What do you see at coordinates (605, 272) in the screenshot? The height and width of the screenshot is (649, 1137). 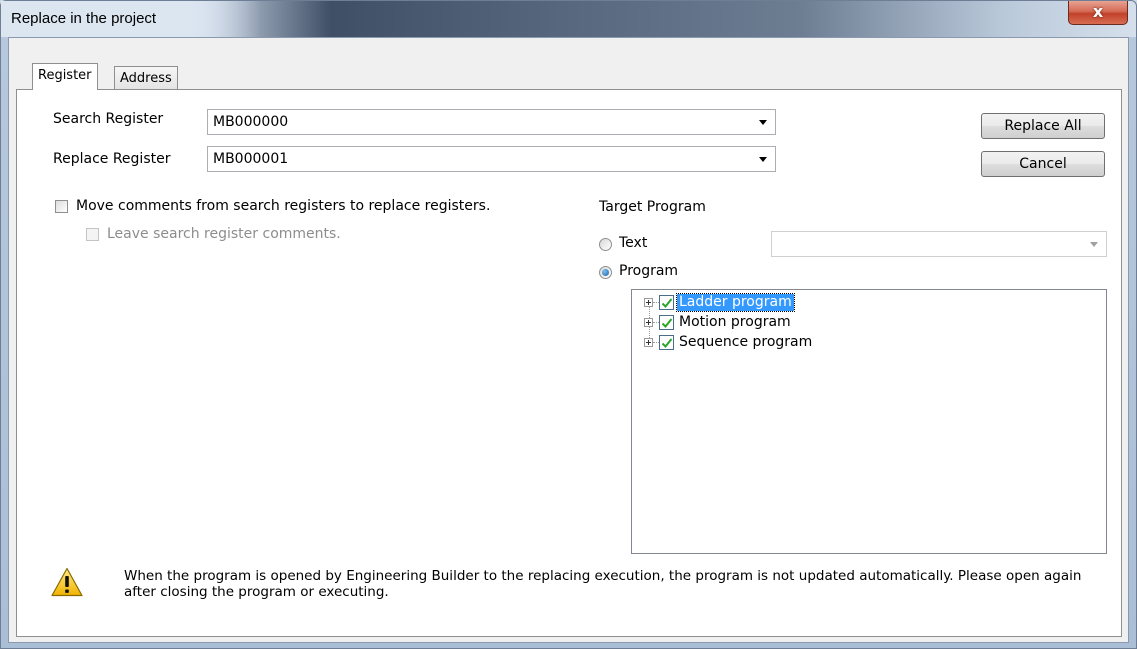 I see `program-radio` at bounding box center [605, 272].